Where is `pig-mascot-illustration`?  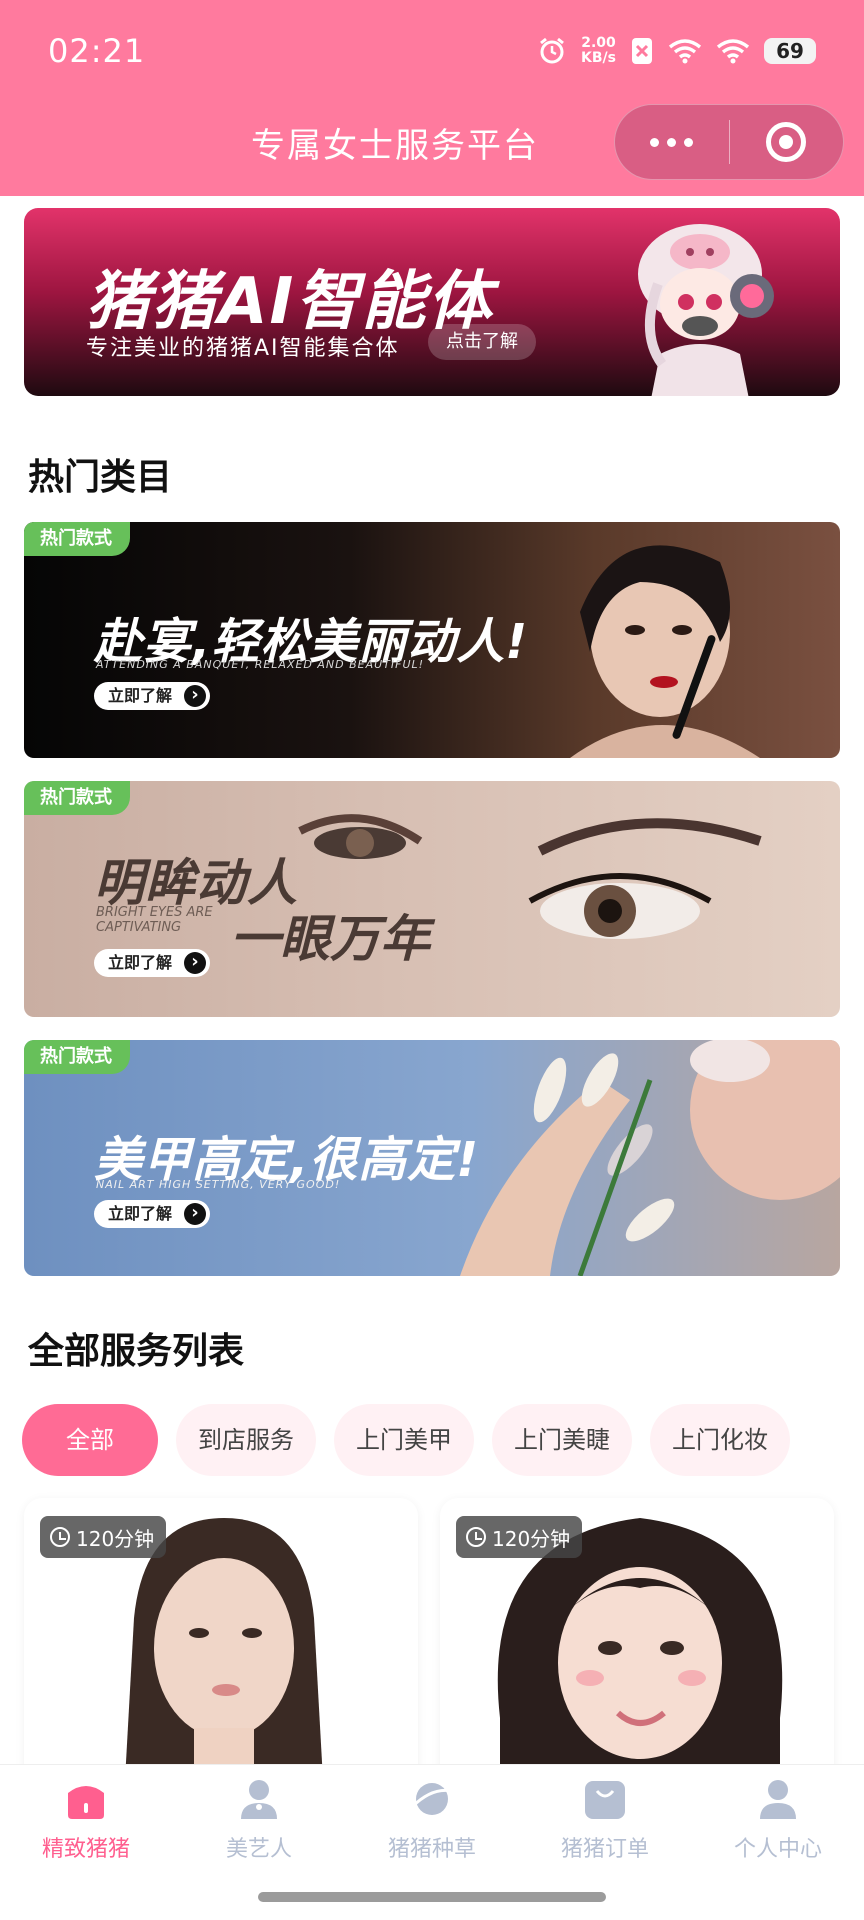
pig-mascot-illustration is located at coordinates (706, 310).